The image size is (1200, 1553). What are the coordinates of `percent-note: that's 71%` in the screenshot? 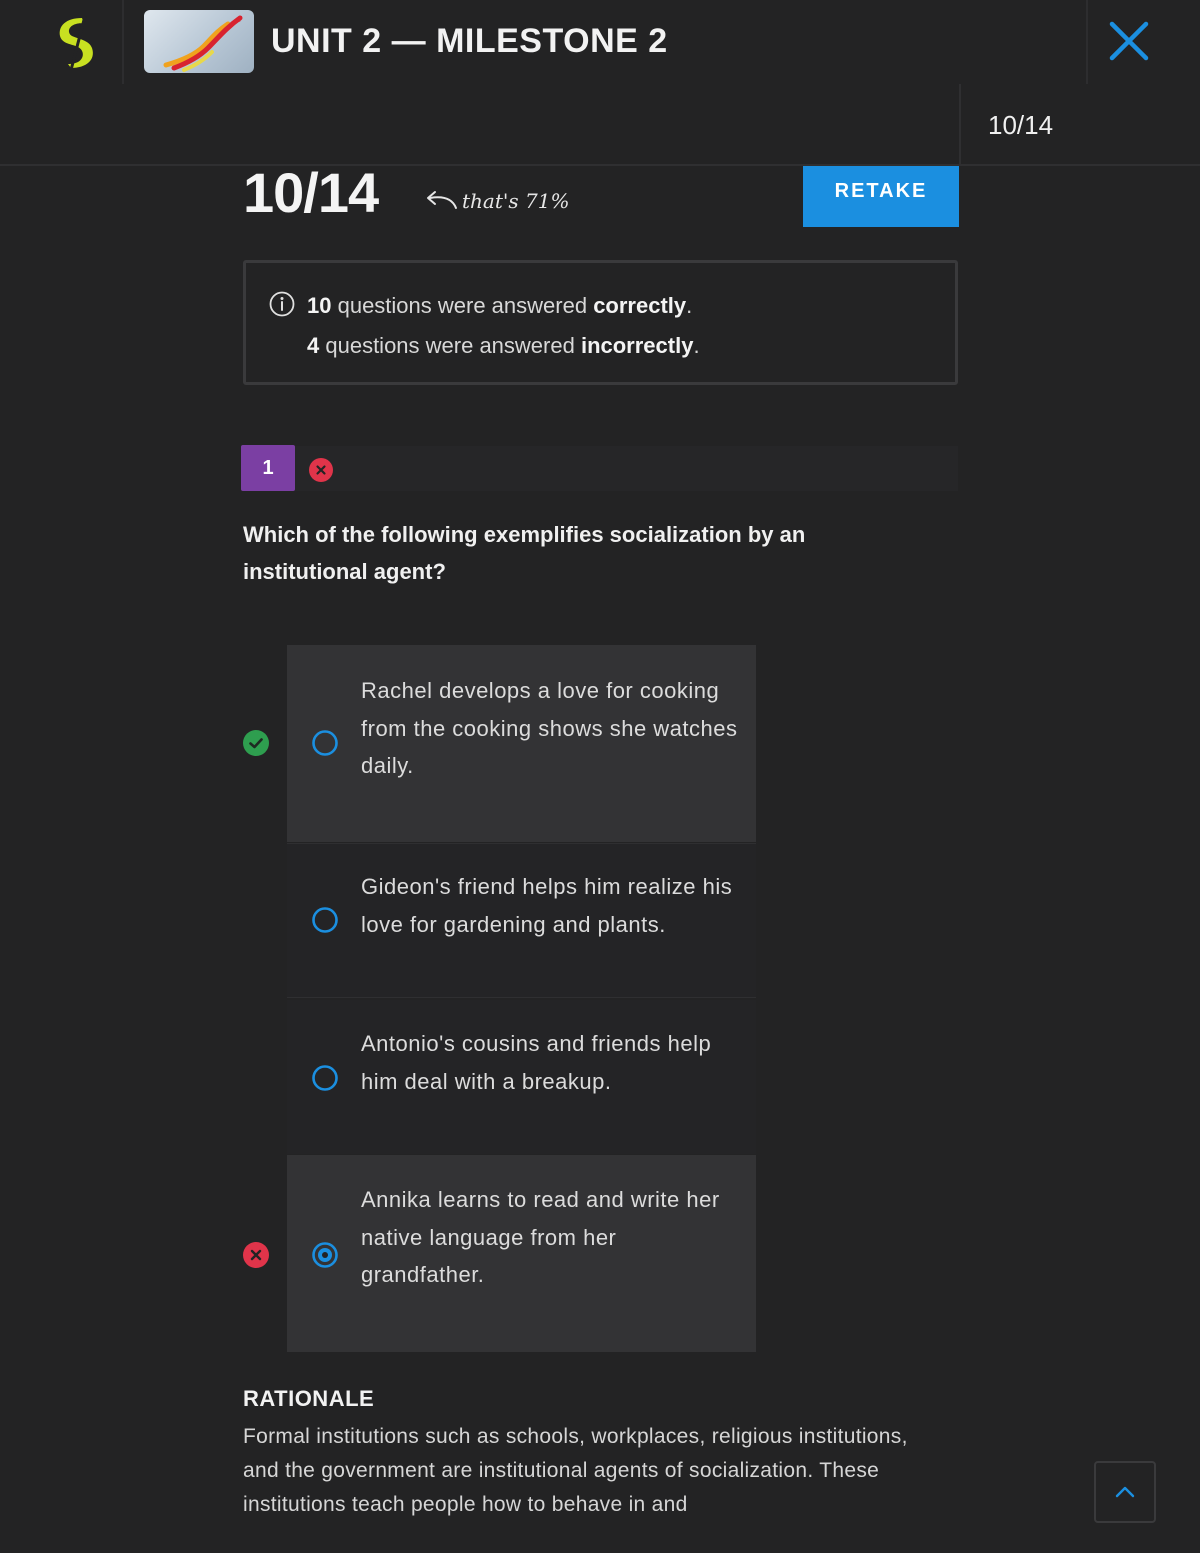 It's located at (496, 201).